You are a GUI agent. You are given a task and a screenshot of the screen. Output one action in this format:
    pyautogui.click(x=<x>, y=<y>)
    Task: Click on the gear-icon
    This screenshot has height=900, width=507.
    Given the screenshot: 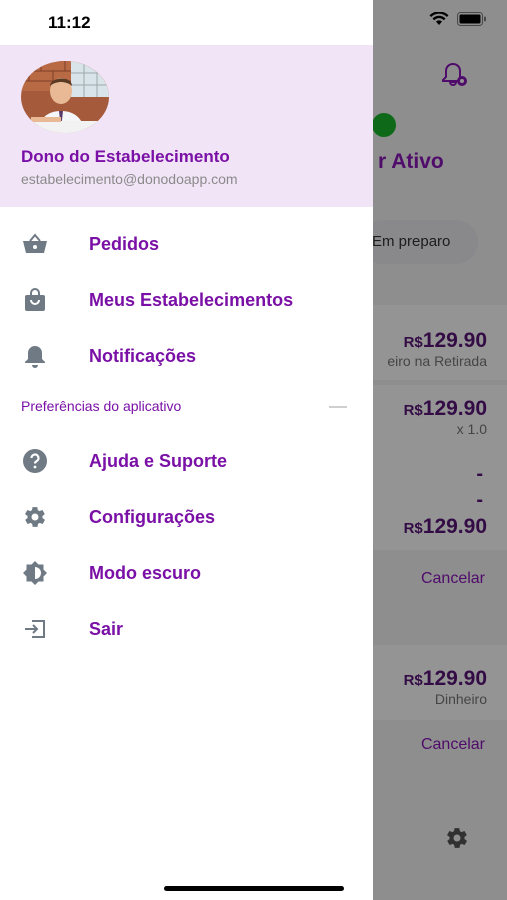 What is the action you would take?
    pyautogui.click(x=35, y=517)
    